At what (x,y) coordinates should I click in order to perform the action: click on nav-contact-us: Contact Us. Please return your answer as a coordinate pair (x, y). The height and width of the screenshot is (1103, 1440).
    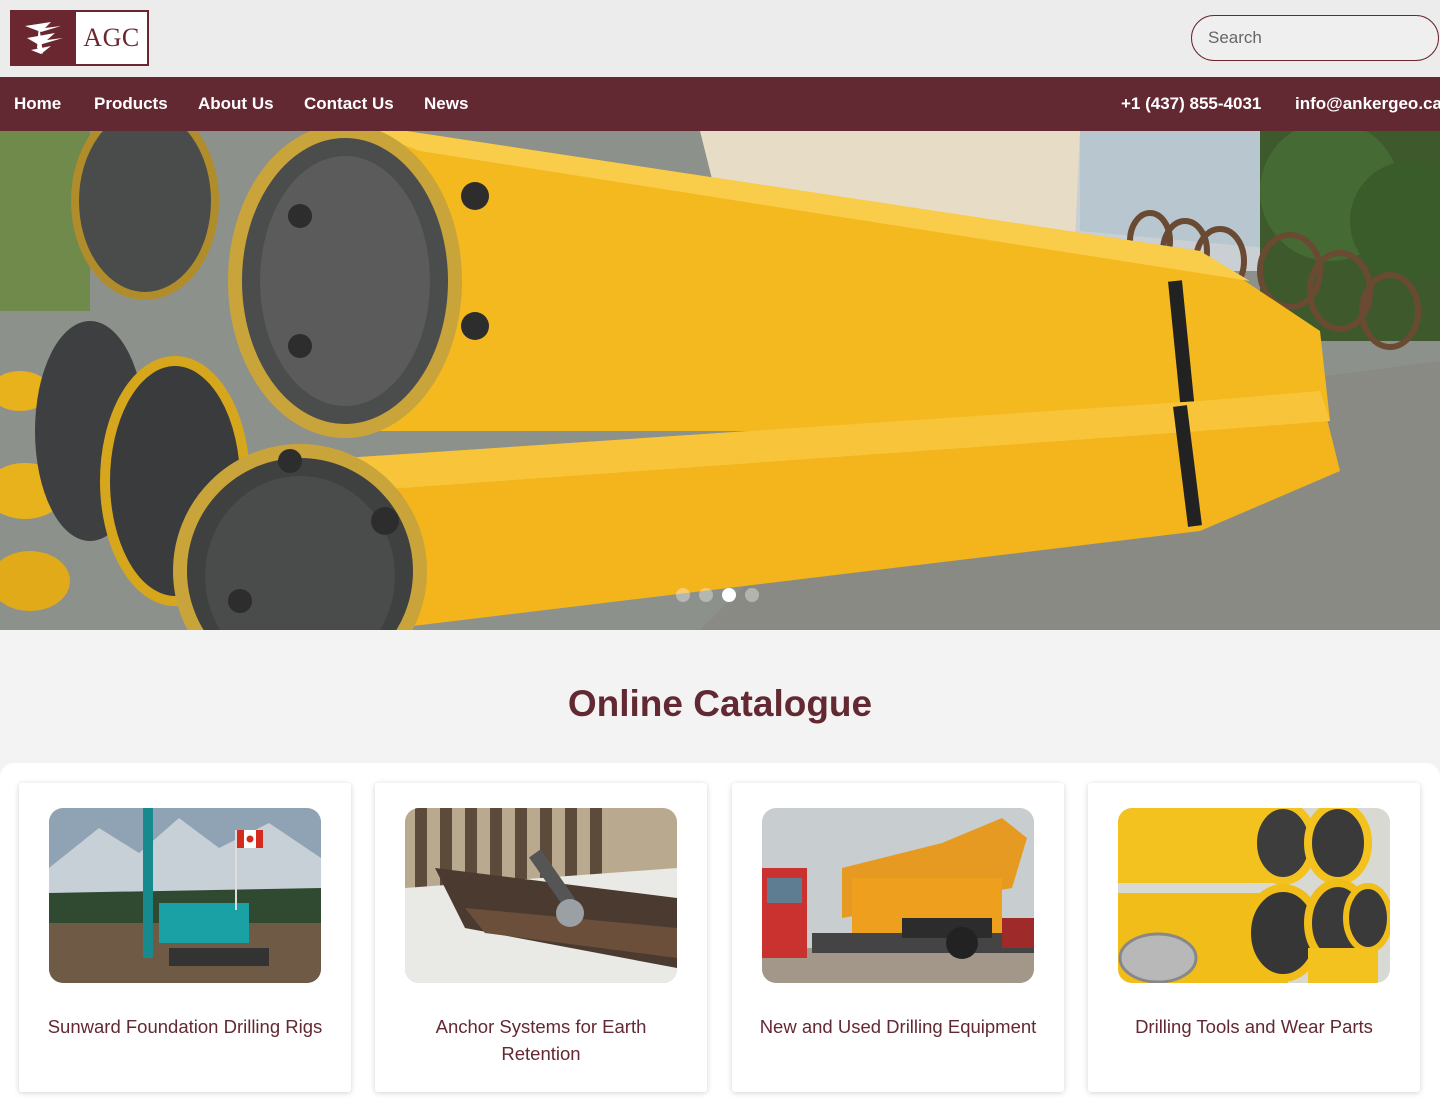
    Looking at the image, I should click on (349, 104).